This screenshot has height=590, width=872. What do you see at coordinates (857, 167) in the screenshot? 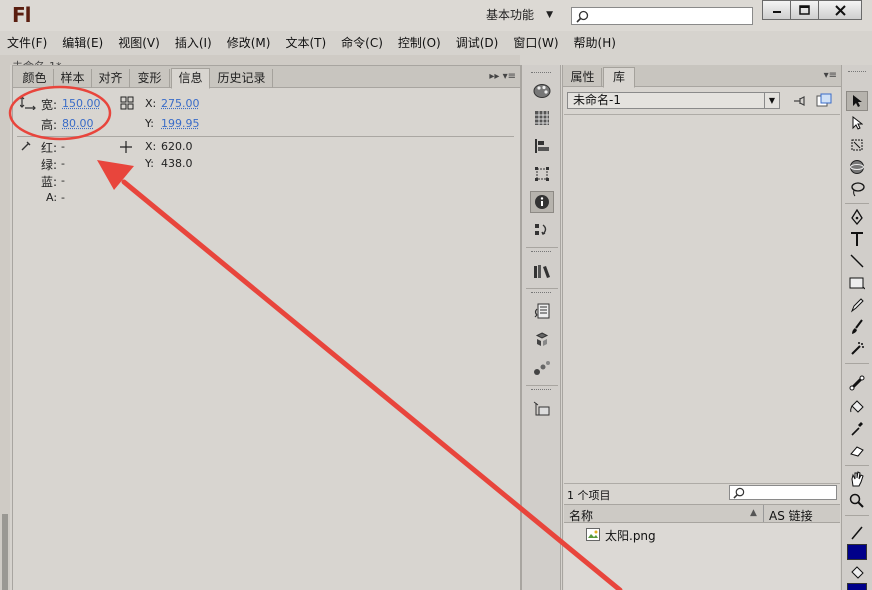
I see `3d-rotation-tool` at bounding box center [857, 167].